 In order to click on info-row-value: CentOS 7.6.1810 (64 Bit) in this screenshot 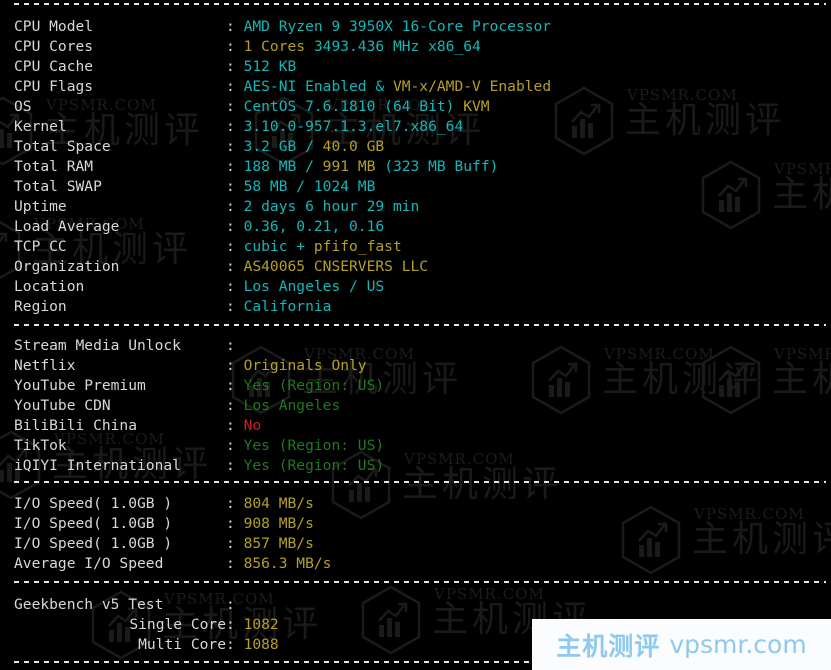, I will do `click(353, 106)`.